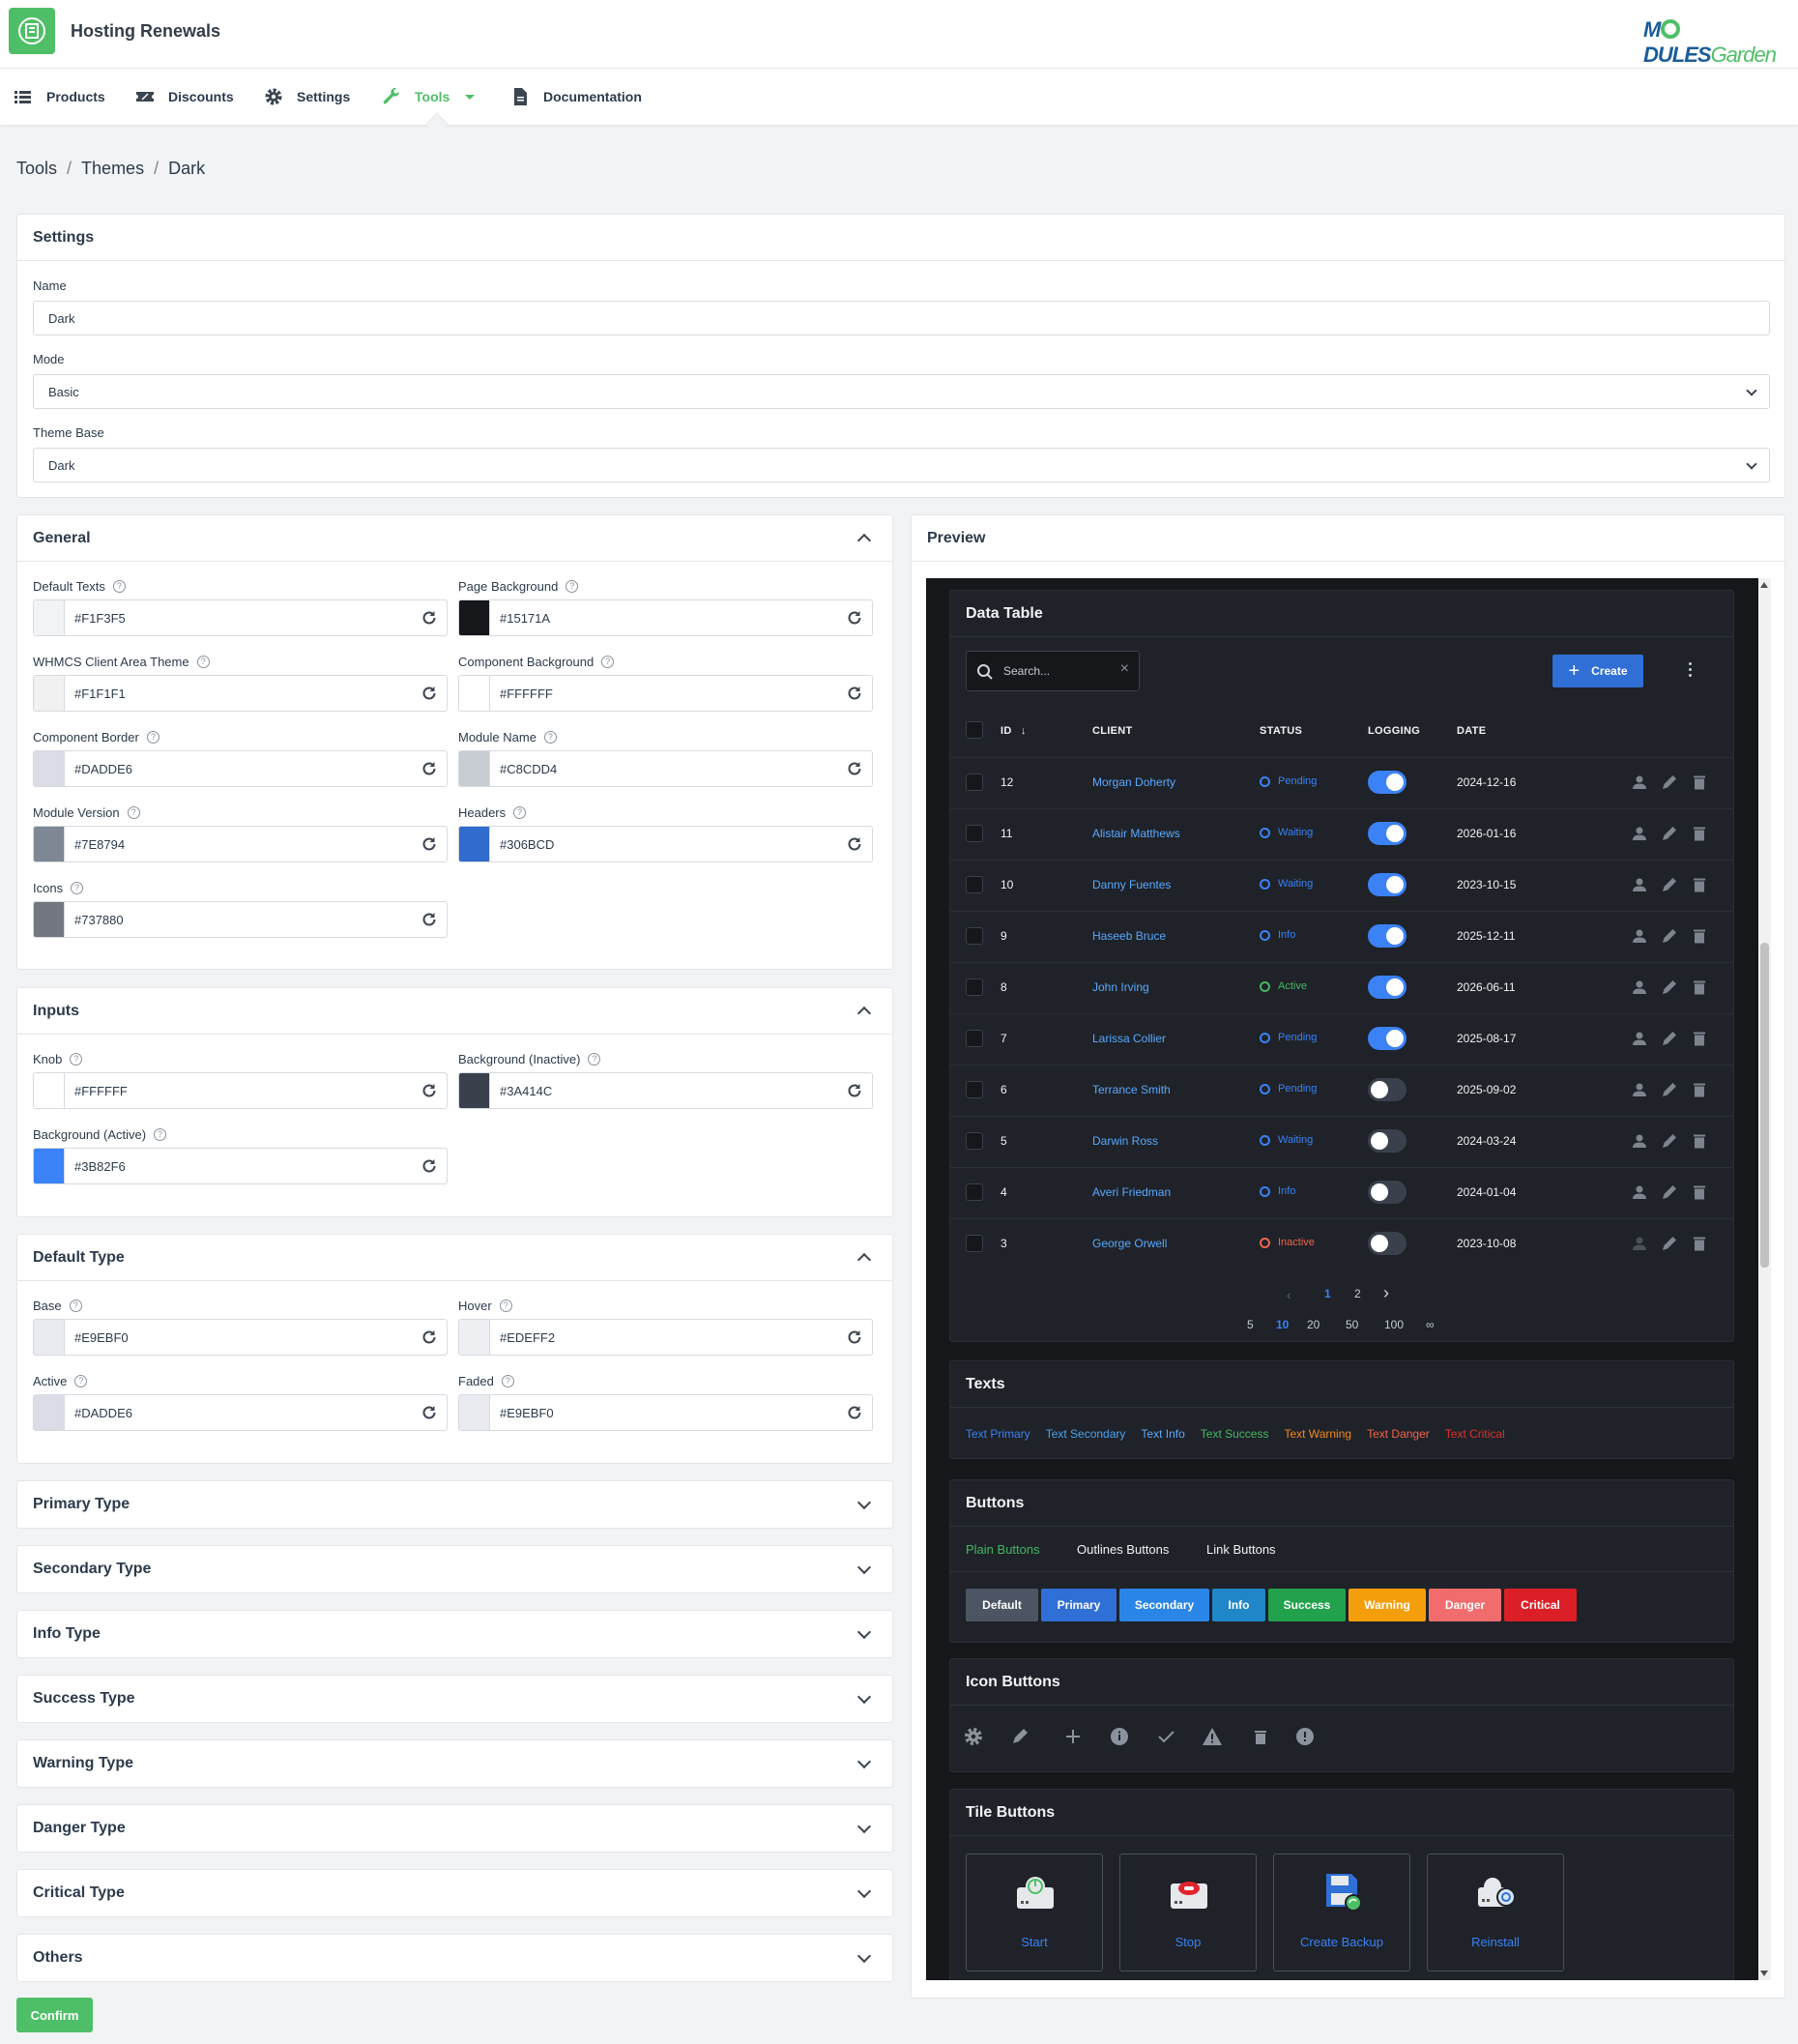 This screenshot has height=2044, width=1798. Describe the element at coordinates (1079, 1605) in the screenshot. I see `sample-button-primary: Primary` at that location.